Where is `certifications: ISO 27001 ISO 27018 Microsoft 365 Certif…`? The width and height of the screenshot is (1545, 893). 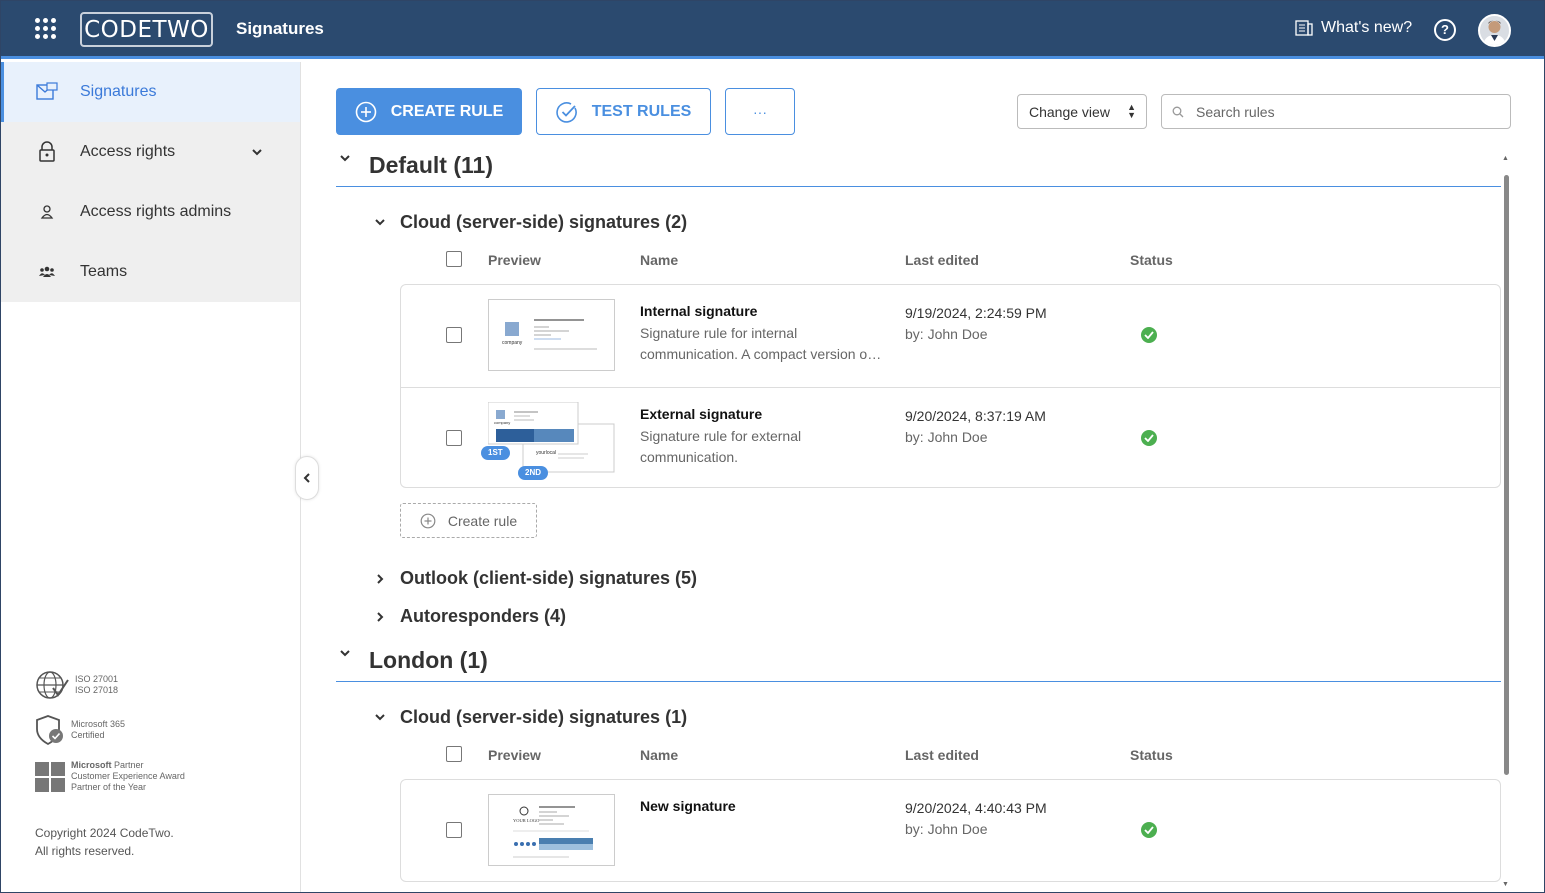 certifications: ISO 27001 ISO 27018 Microsoft 365 Certif… is located at coordinates (110, 738).